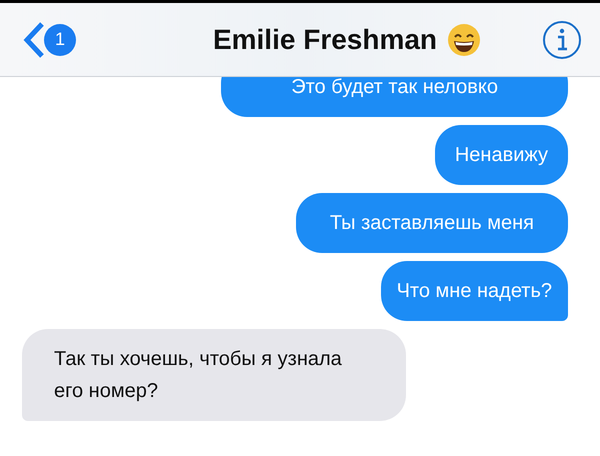 This screenshot has height=456, width=600. What do you see at coordinates (77, 39) in the screenshot?
I see `back-button: 1` at bounding box center [77, 39].